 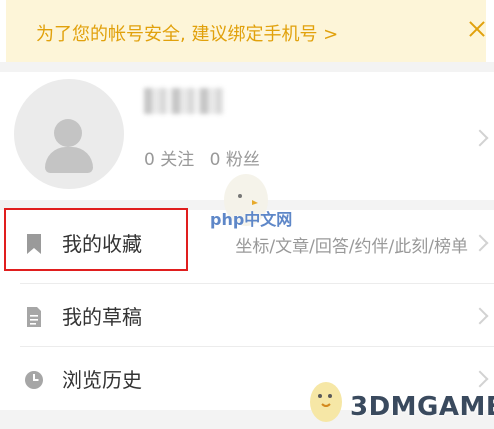 What do you see at coordinates (422, 407) in the screenshot?
I see `3dmgame-watermark: 3DMGAME` at bounding box center [422, 407].